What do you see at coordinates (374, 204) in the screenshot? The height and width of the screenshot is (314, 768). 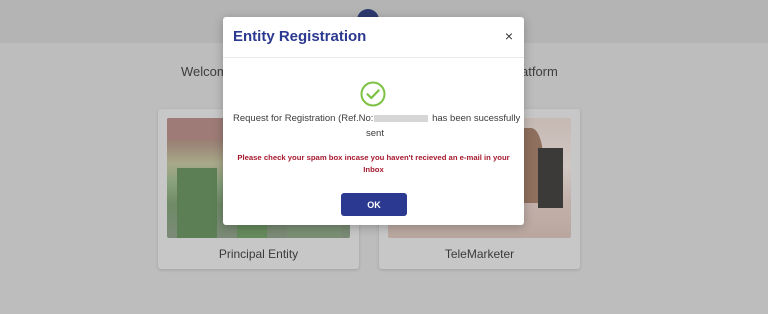 I see `ok-button: OK` at bounding box center [374, 204].